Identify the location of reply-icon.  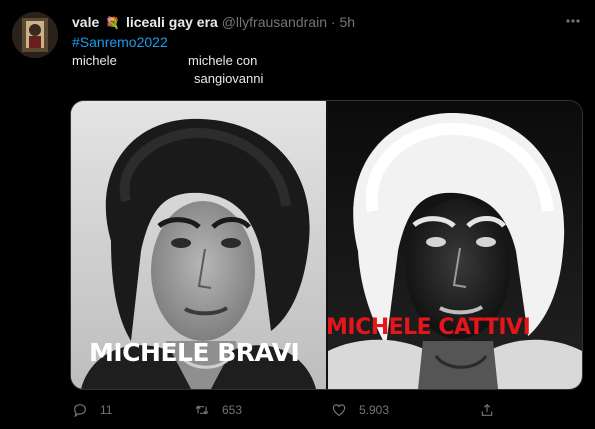
(80, 411).